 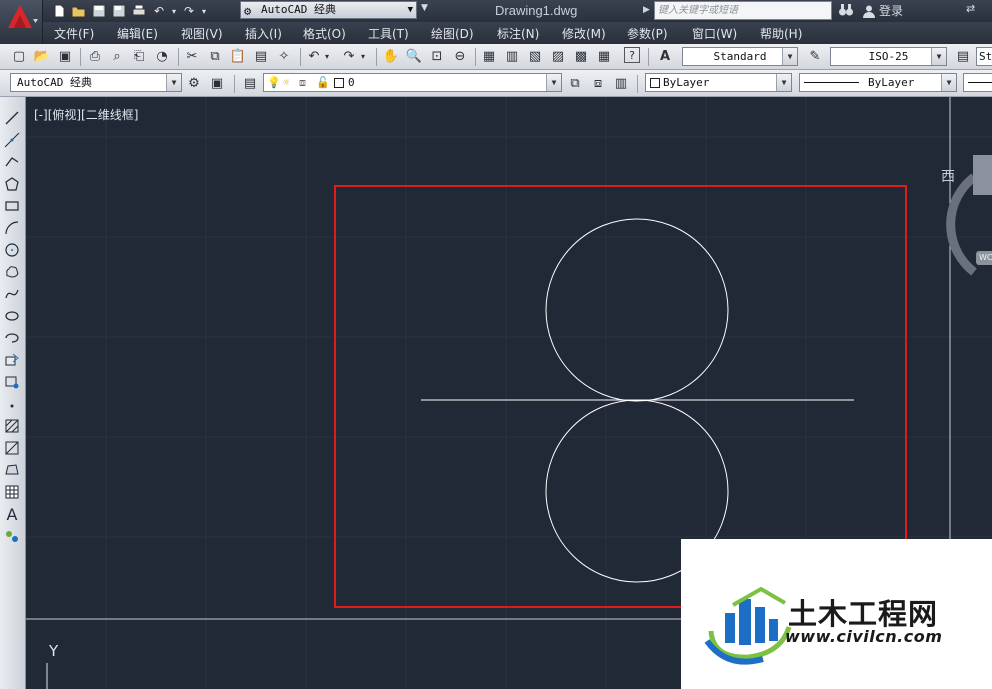 I want to click on menu-help: 帮助(H), so click(x=781, y=33).